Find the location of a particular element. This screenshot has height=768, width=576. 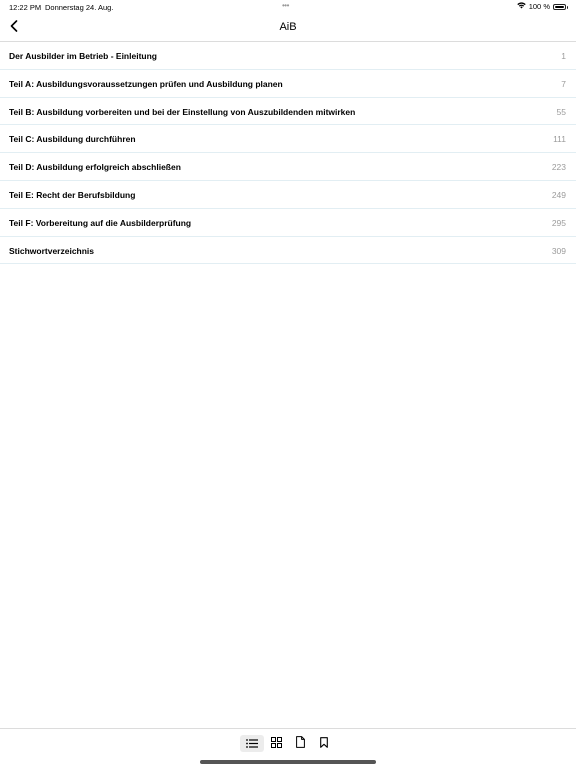

tab-thumbnails is located at coordinates (276, 743).